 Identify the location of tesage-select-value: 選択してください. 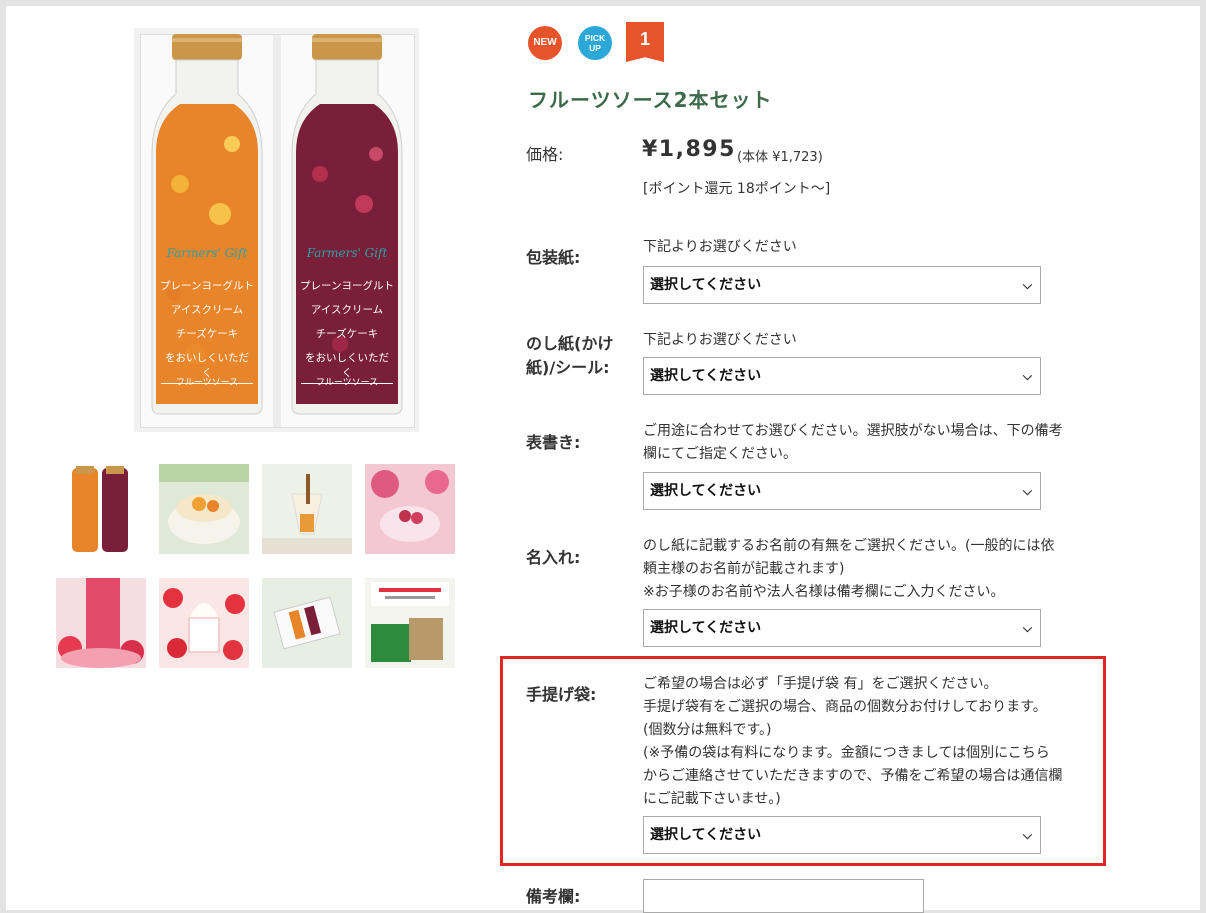
(706, 835).